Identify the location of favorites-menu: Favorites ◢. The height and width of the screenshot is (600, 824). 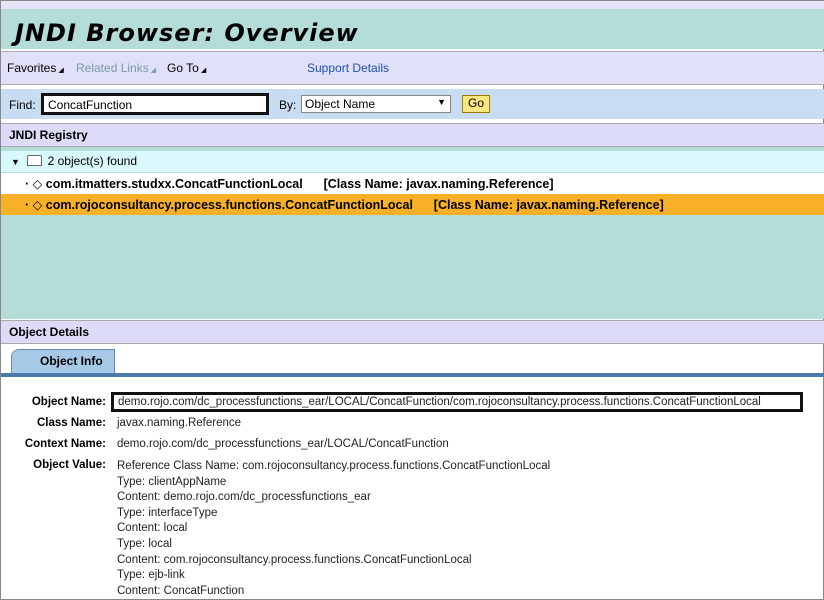
(35, 68).